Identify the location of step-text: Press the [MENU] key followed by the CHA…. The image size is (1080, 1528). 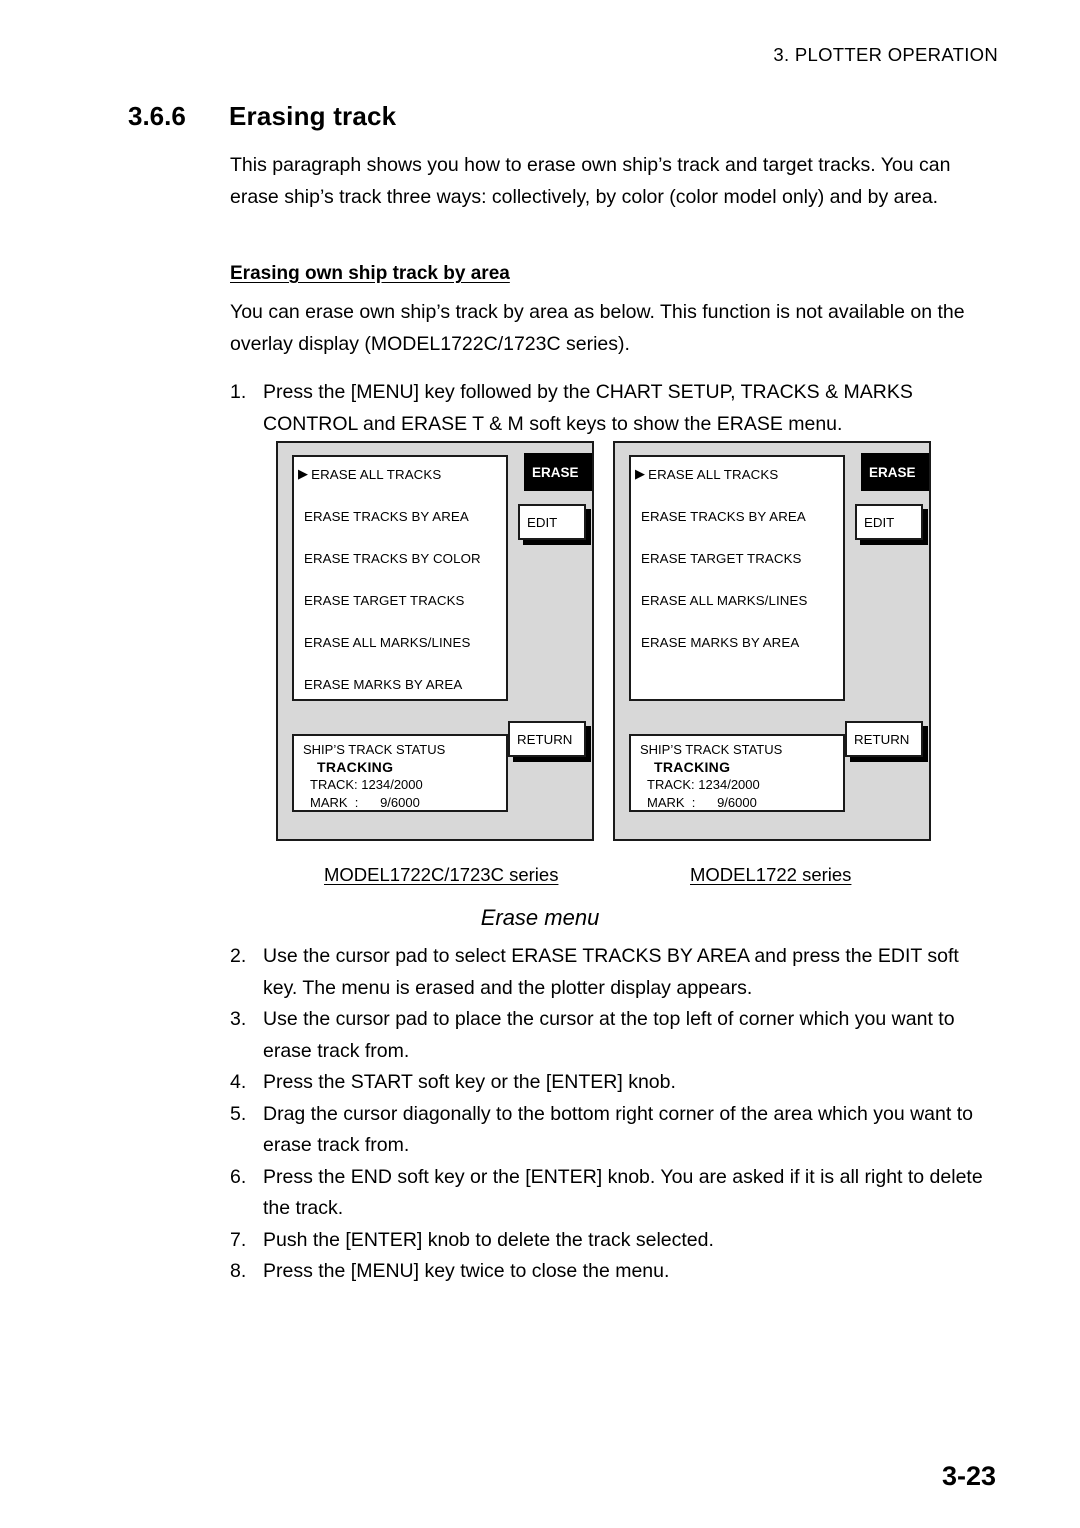
(588, 408).